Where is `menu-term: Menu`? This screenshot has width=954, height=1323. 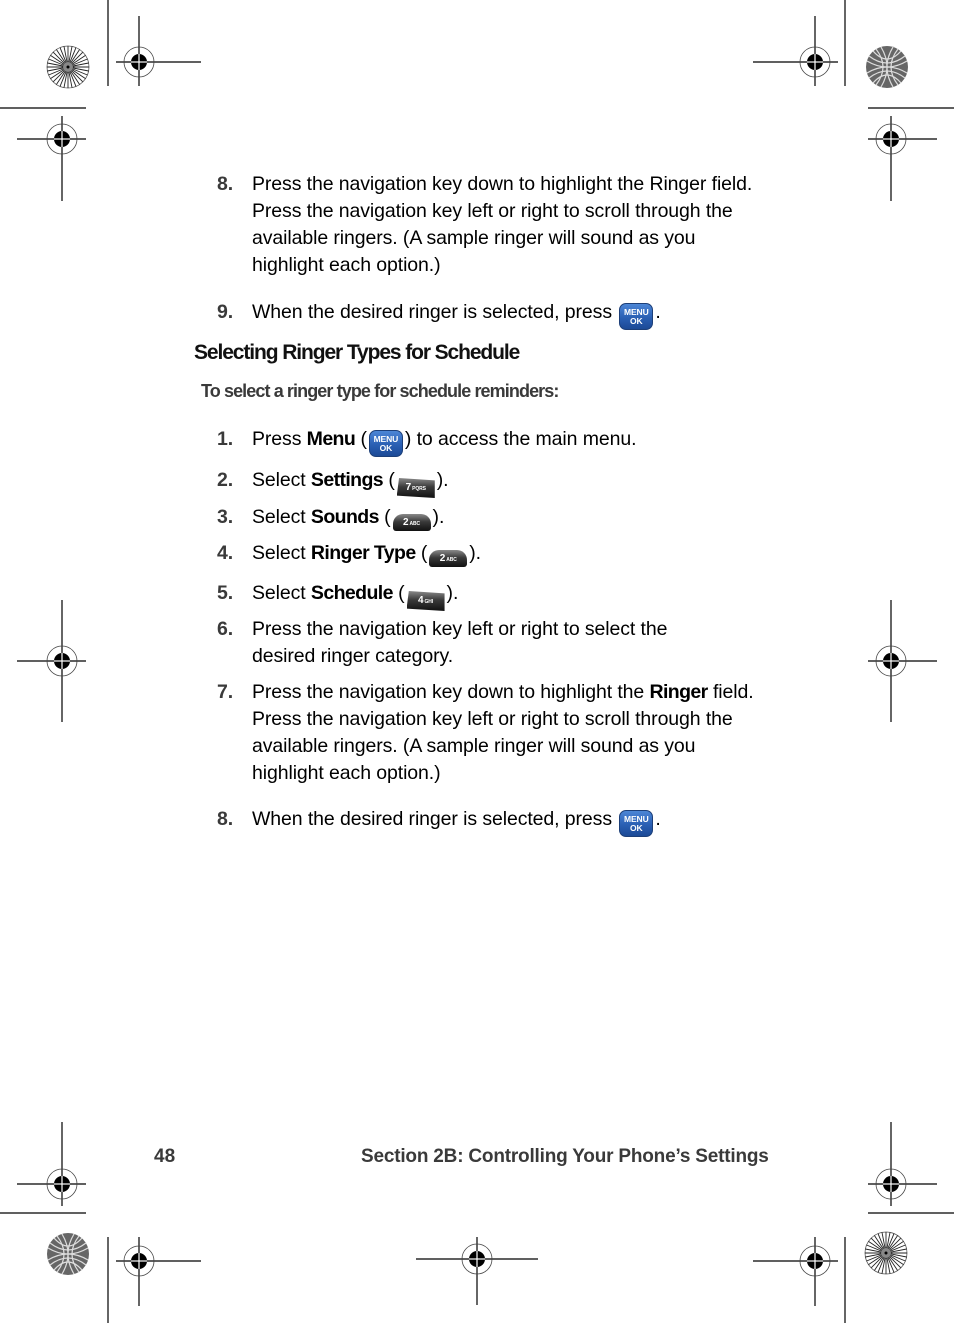
menu-term: Menu is located at coordinates (331, 439).